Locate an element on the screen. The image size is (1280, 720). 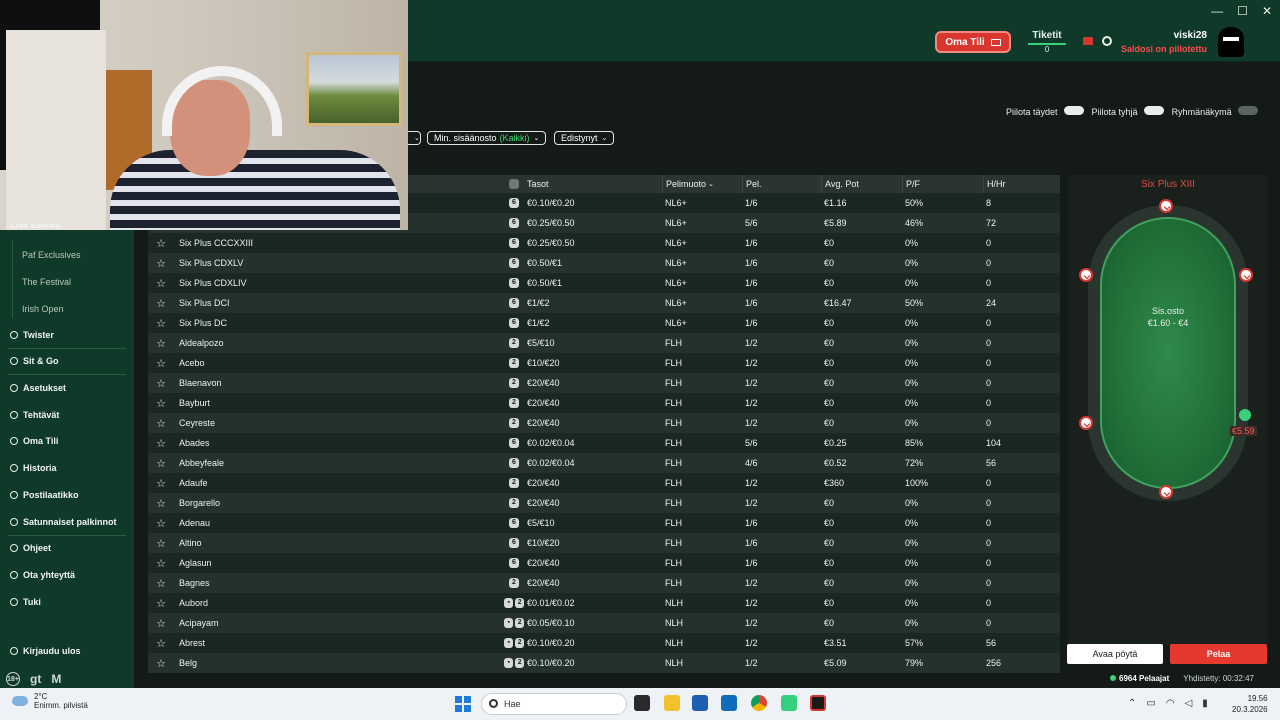
table-row: ☆ Aglasun 6 €20/€40 FLH 1/6 €0 0% 0 is located at coordinates (604, 563).